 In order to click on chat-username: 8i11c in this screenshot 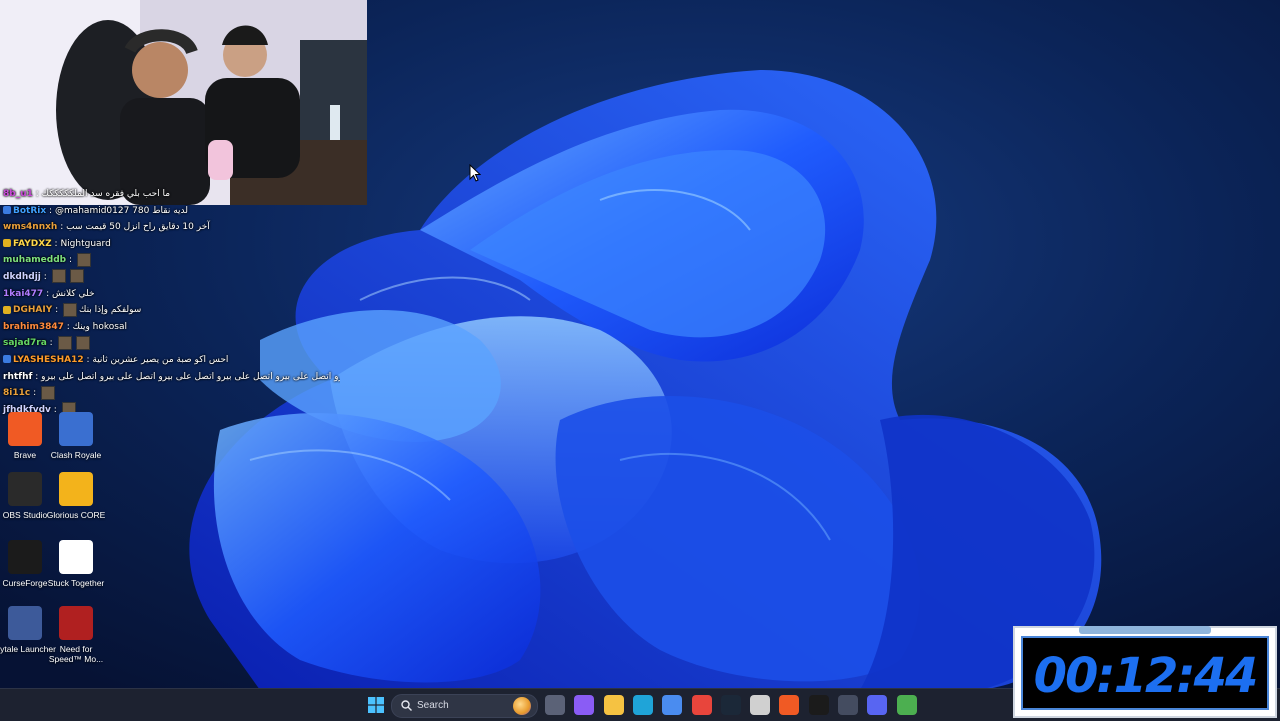, I will do `click(16, 393)`.